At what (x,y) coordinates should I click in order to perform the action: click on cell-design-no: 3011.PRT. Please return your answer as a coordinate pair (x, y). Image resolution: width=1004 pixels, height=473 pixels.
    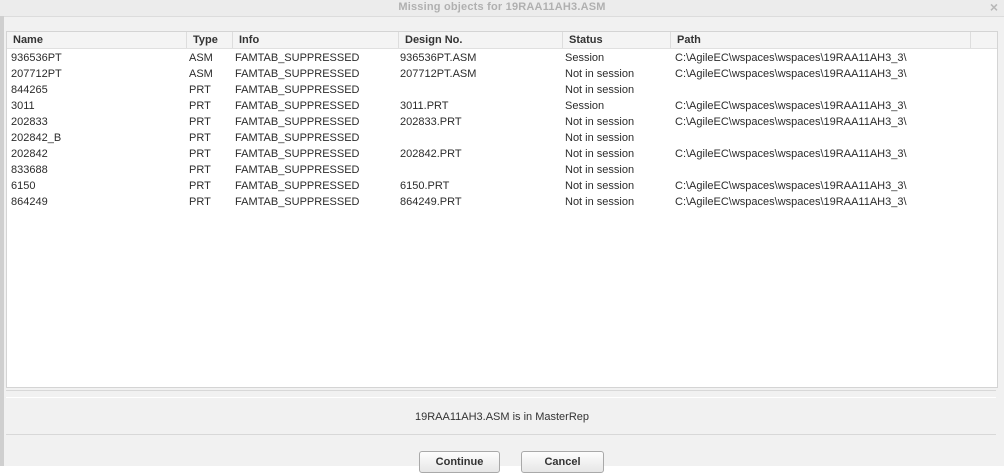
    Looking at the image, I should click on (424, 106).